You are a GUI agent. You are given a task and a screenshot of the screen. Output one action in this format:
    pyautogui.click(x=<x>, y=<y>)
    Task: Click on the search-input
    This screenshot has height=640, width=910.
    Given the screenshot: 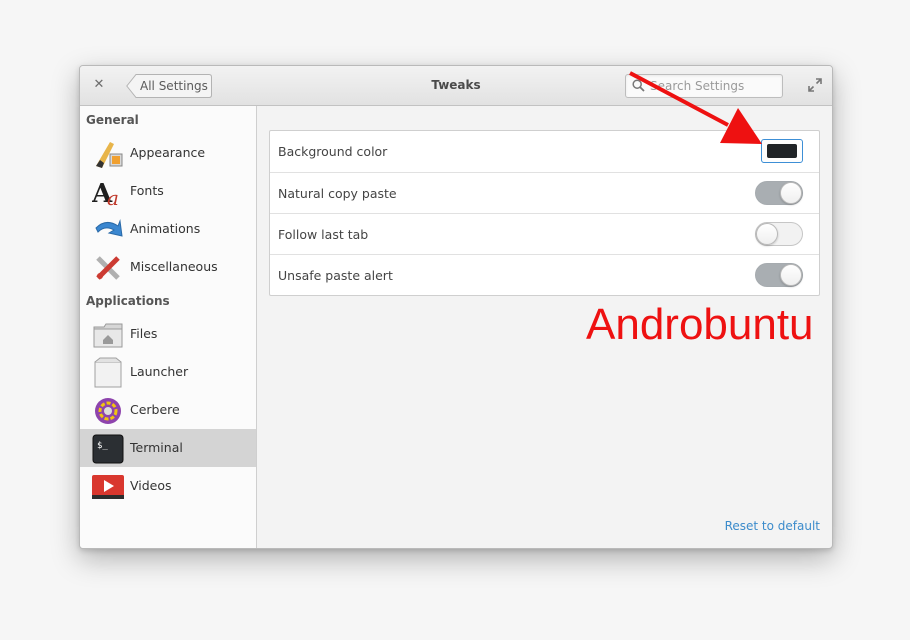 What is the action you would take?
    pyautogui.click(x=713, y=86)
    